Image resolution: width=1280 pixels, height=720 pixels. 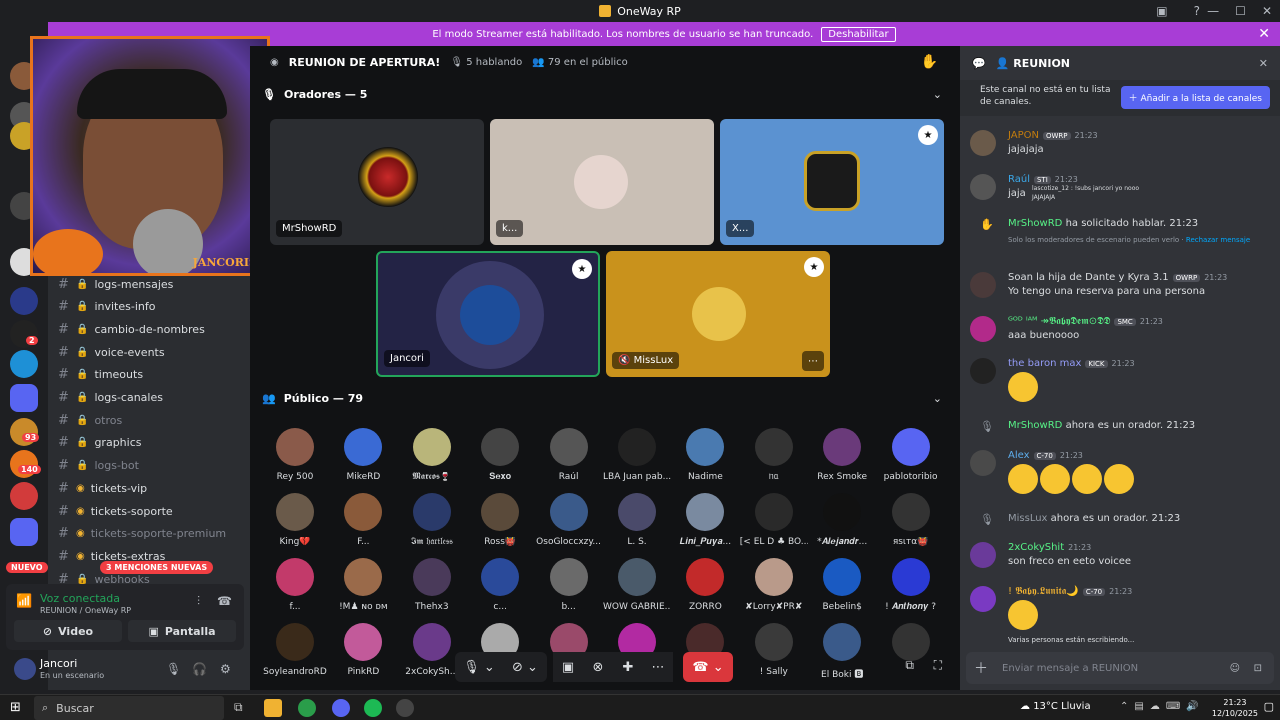 I want to click on channel-item: # 🔒 voice-events, so click(x=153, y=352).